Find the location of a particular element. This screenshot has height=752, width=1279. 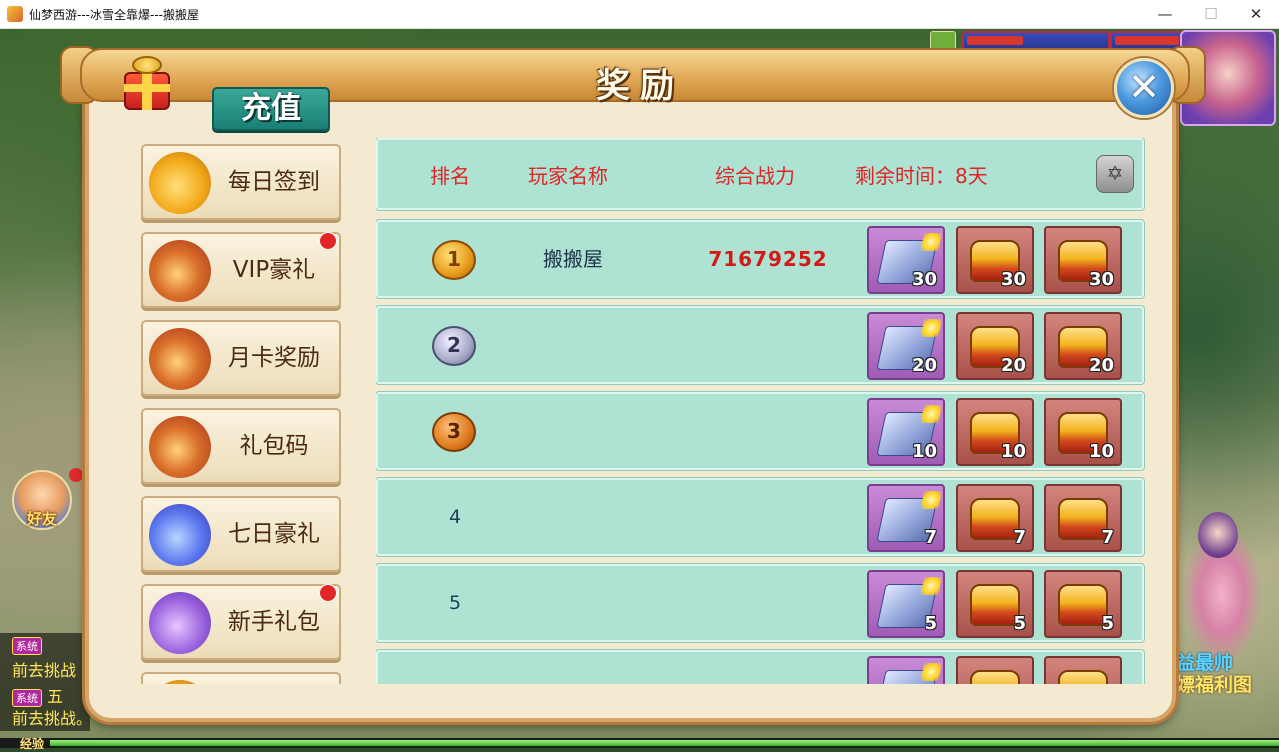

menu-item-vip-gift: VIP豪礼 is located at coordinates (241, 270).